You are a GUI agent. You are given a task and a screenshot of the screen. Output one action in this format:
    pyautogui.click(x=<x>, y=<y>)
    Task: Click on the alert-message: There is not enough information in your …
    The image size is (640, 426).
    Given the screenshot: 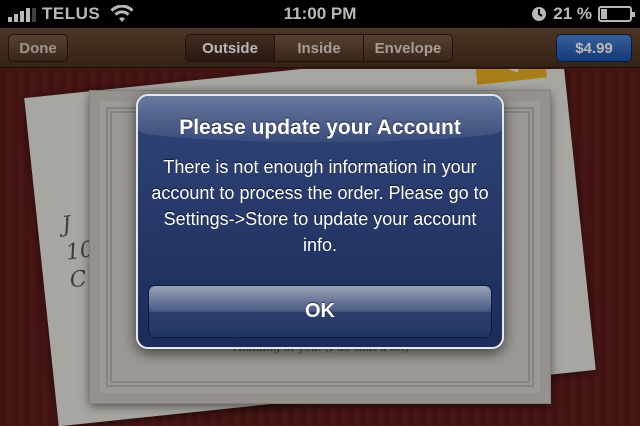 What is the action you would take?
    pyautogui.click(x=320, y=206)
    